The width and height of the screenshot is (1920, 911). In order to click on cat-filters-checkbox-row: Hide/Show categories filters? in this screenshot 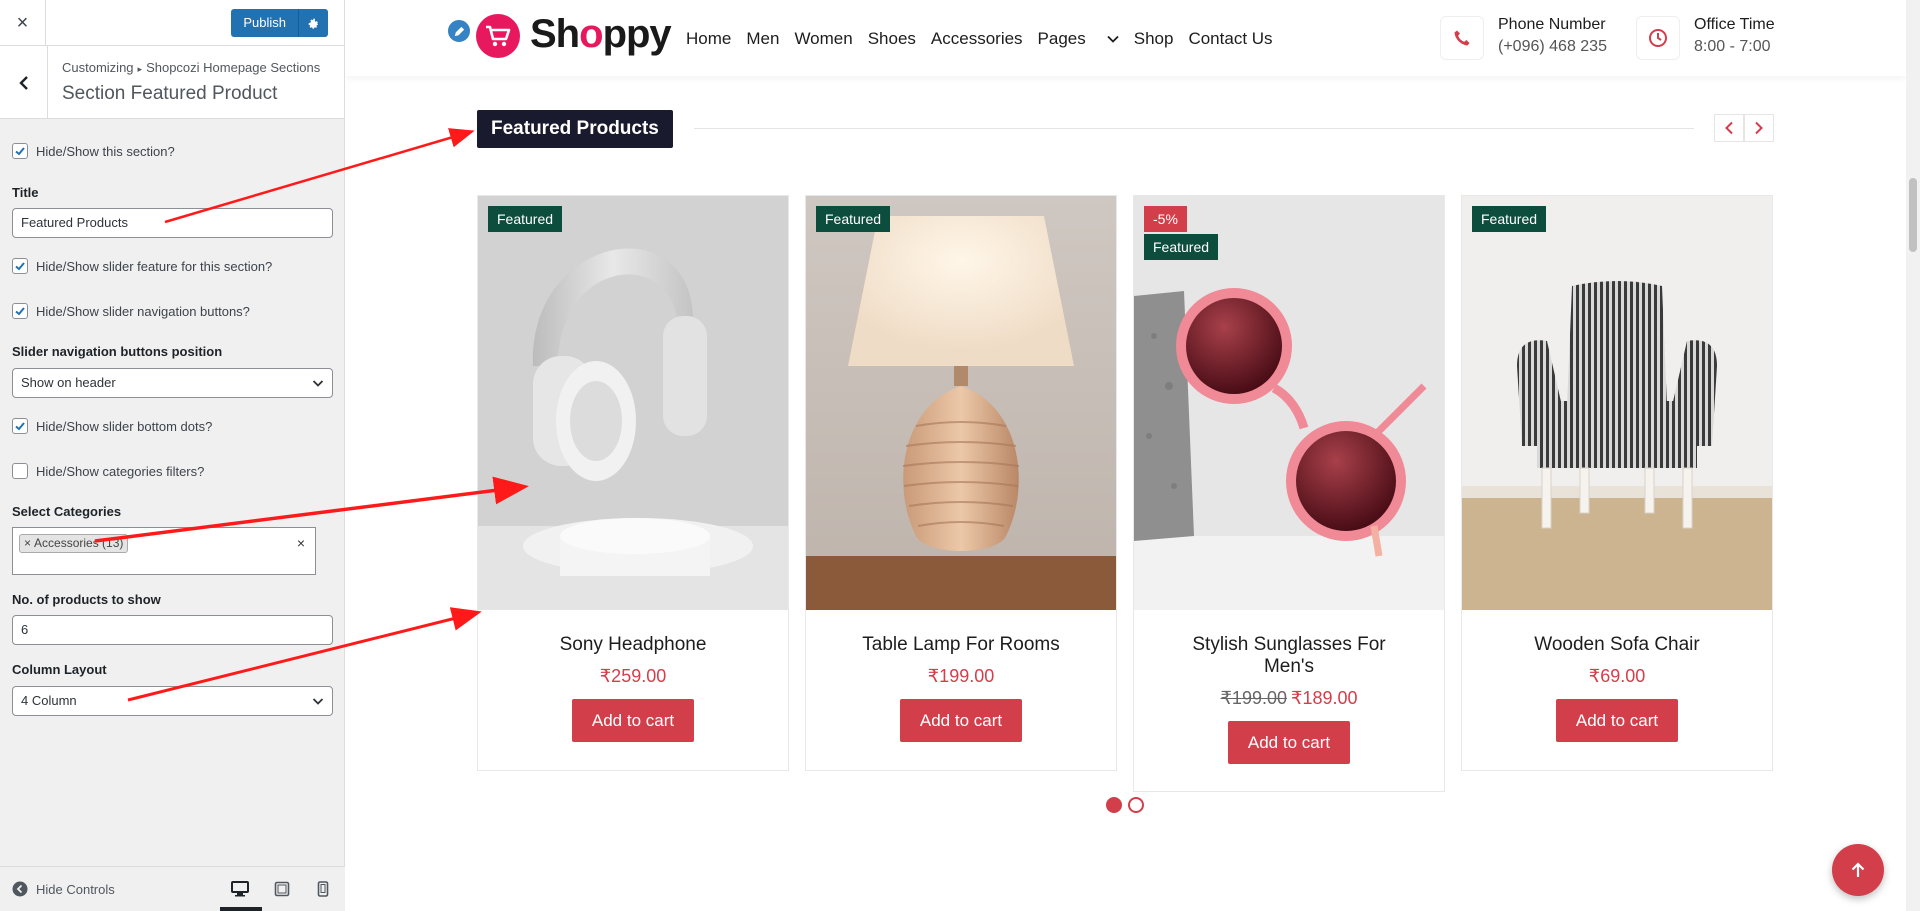, I will do `click(108, 471)`.